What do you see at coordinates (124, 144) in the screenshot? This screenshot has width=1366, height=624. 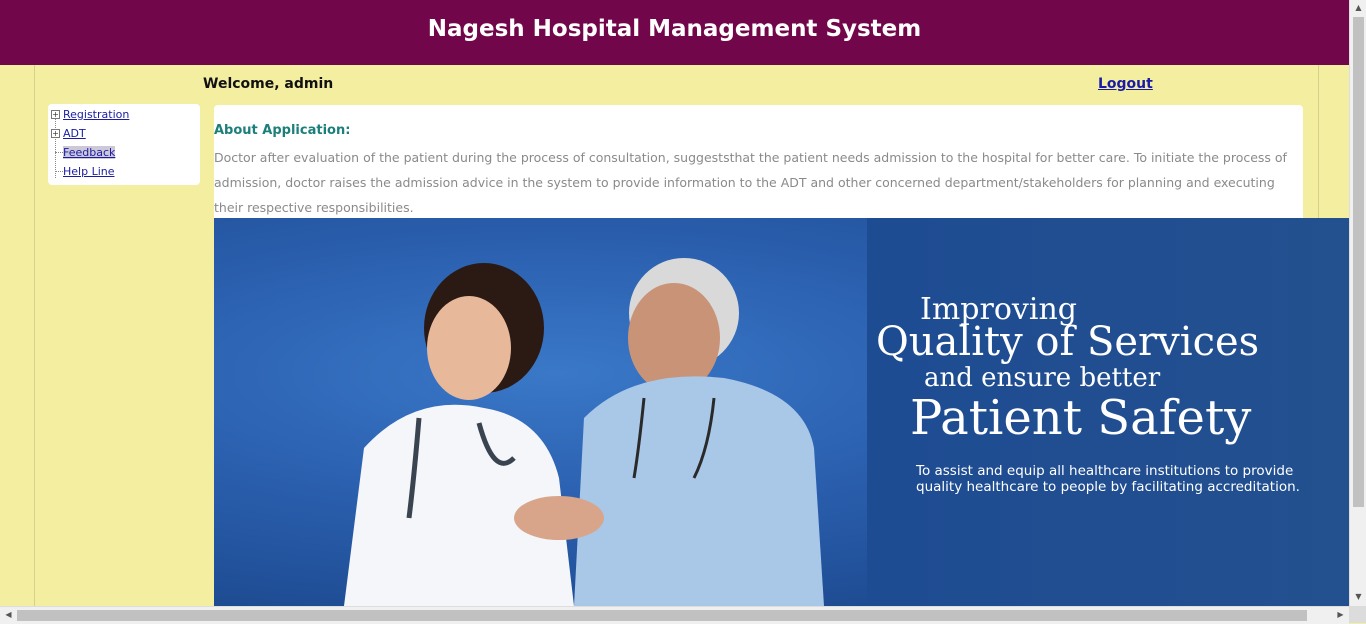 I see `sidebar-menu: + Registration + ADT Feedback Help Line` at bounding box center [124, 144].